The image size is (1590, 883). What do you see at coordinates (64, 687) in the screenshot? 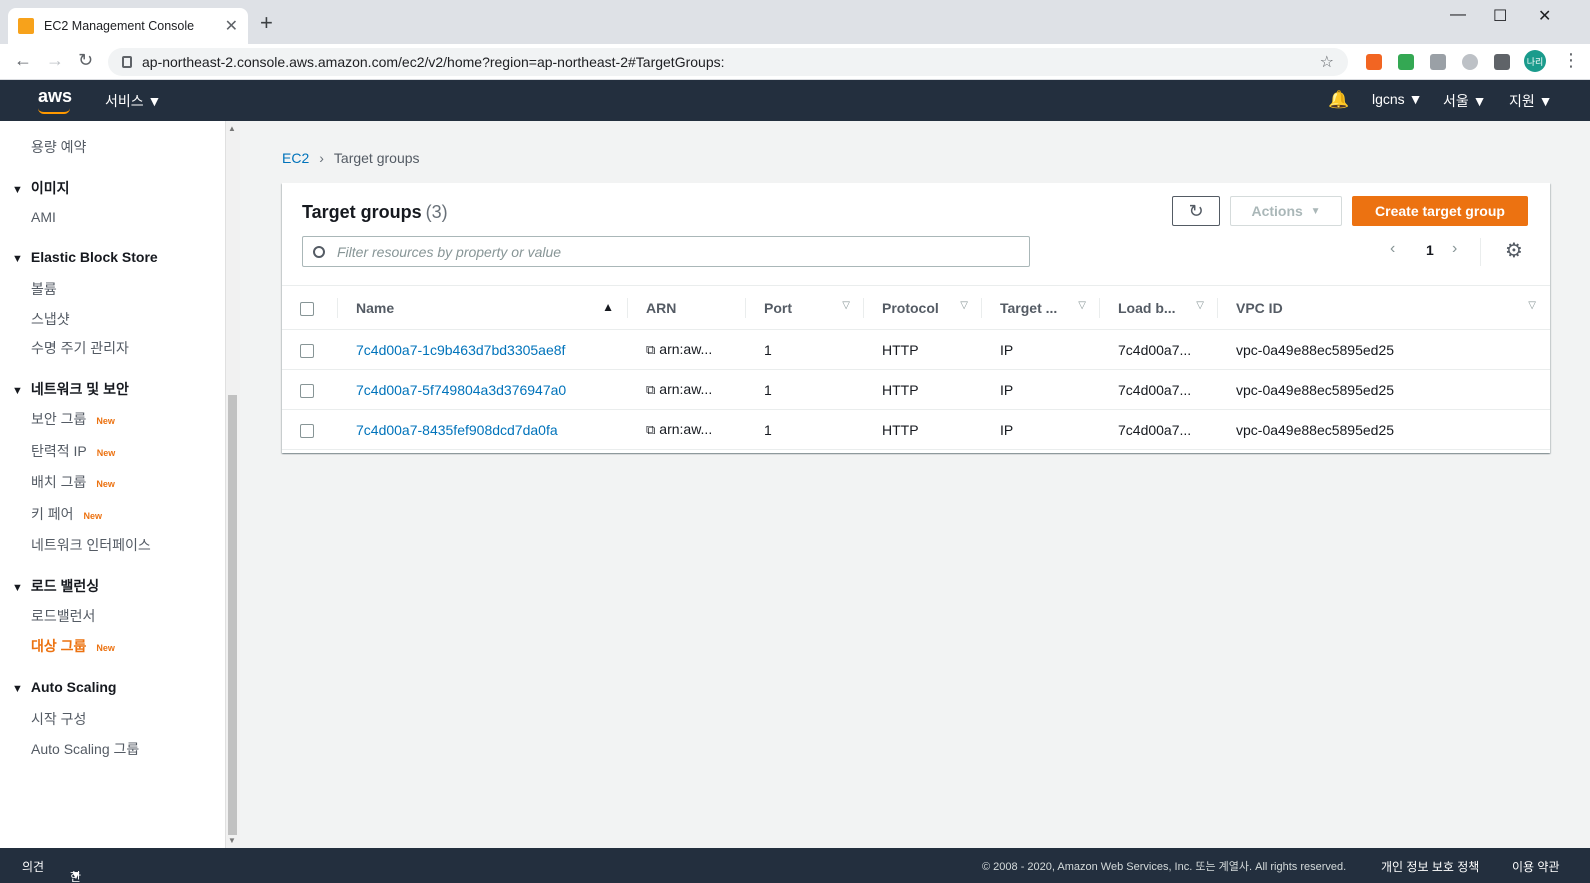
I see `sidebar-section-auto-scaling: ▼ Auto Scaling` at bounding box center [64, 687].